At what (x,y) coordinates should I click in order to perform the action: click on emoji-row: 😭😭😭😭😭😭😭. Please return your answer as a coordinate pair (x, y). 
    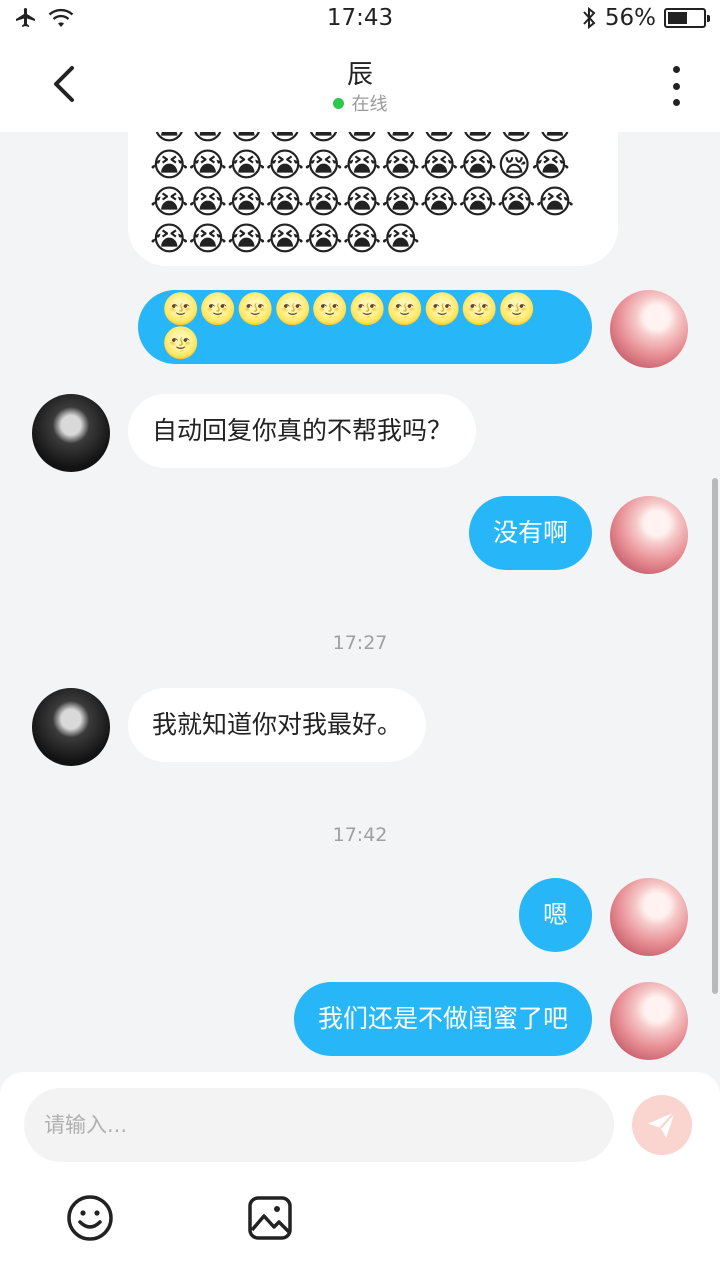
    Looking at the image, I should click on (285, 238).